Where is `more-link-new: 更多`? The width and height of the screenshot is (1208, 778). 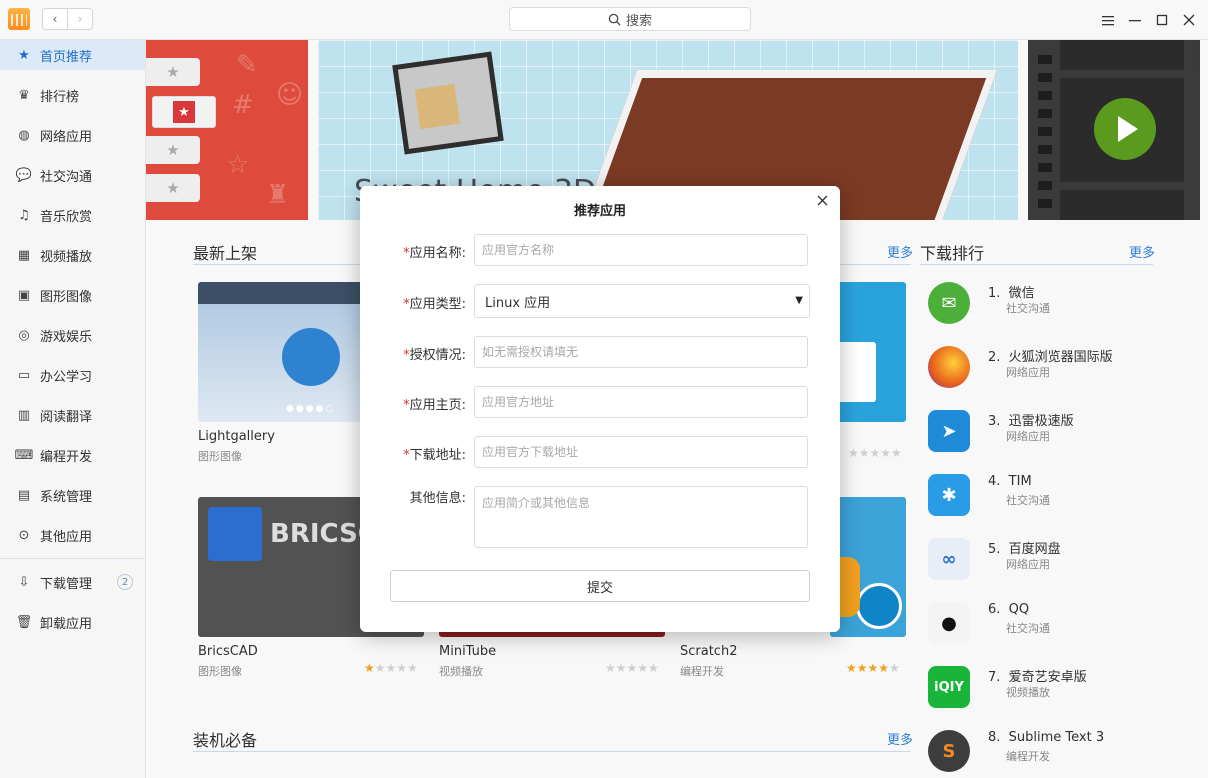
more-link-new: 更多 is located at coordinates (900, 251).